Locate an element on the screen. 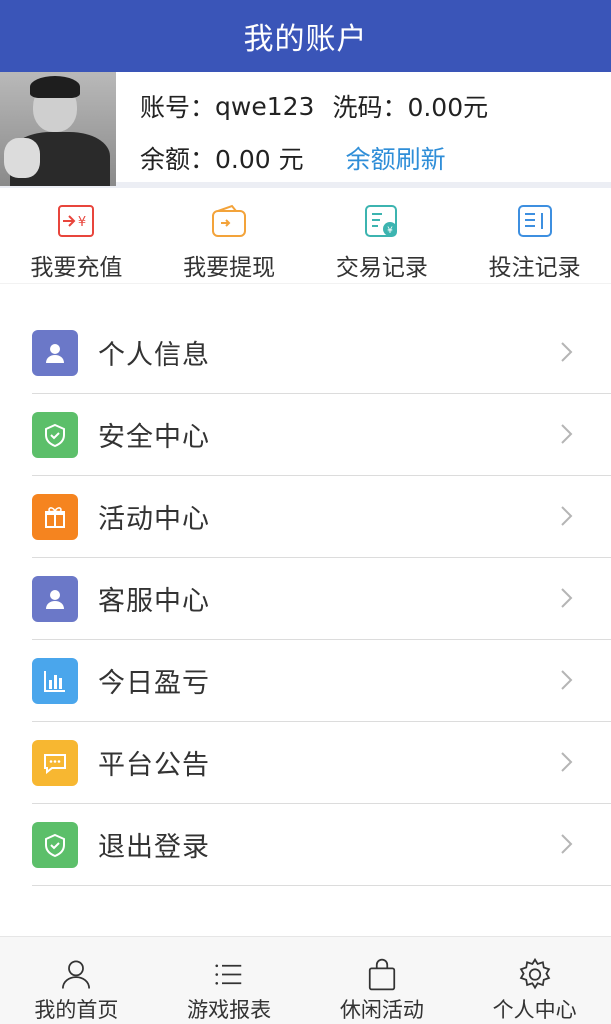 The image size is (611, 1024). menu-item-label: 活动中心 is located at coordinates (154, 519).